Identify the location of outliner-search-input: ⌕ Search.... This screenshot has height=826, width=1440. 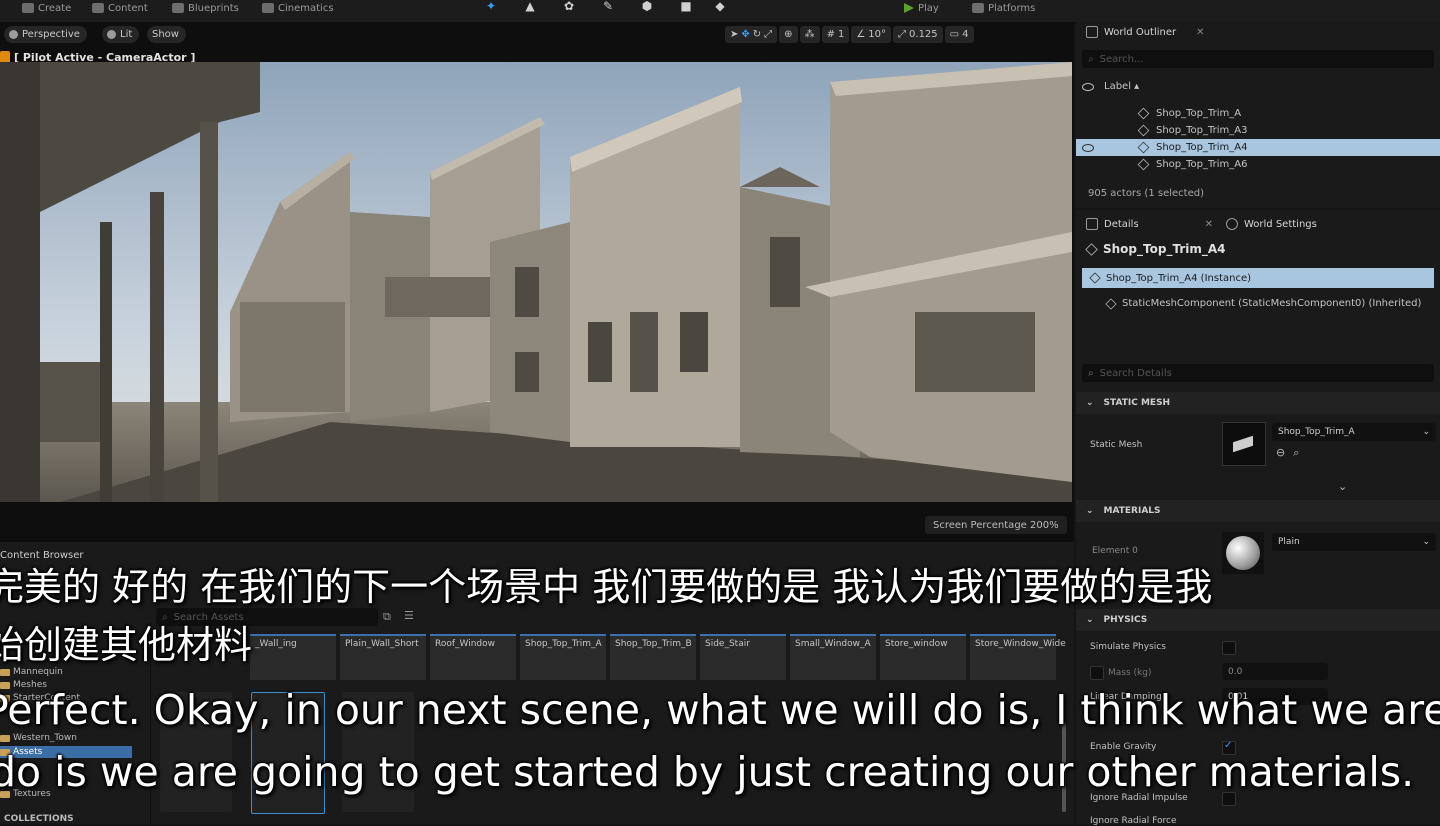
(1258, 59).